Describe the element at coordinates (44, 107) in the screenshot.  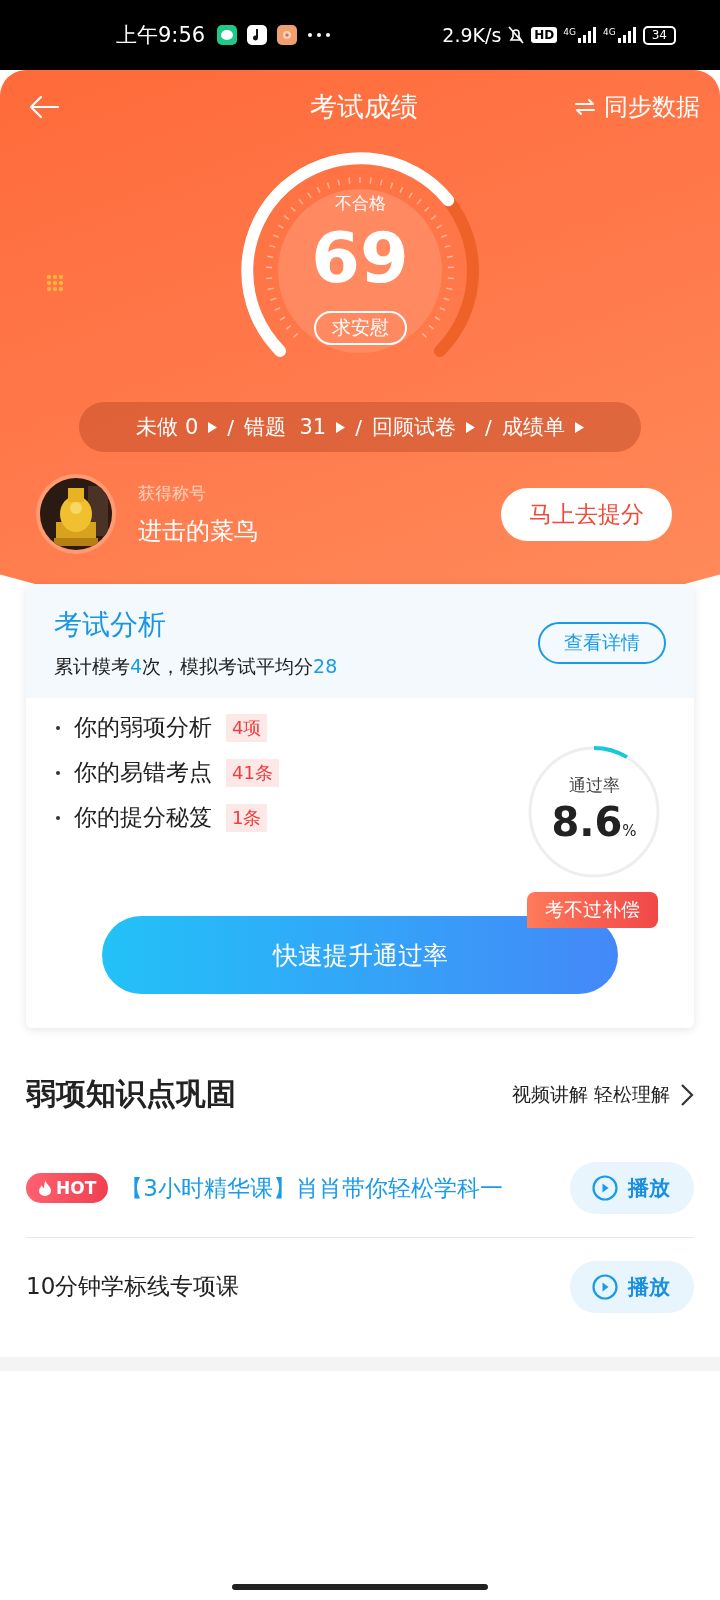
I see `back-button` at that location.